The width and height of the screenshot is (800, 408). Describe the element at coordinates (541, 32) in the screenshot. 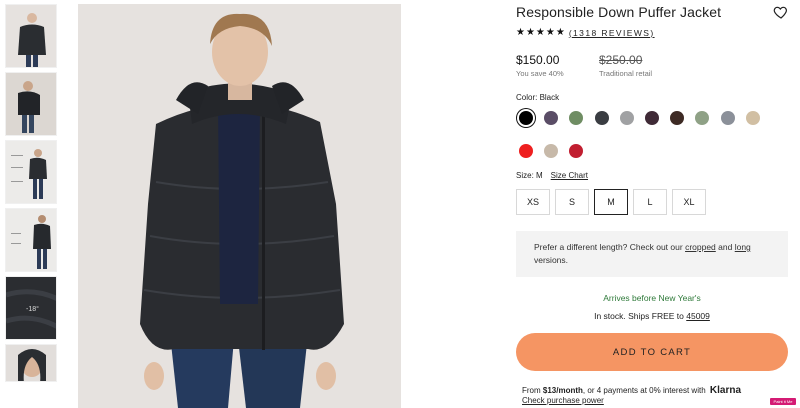

I see `star-rating-icon: ★★★★★` at that location.